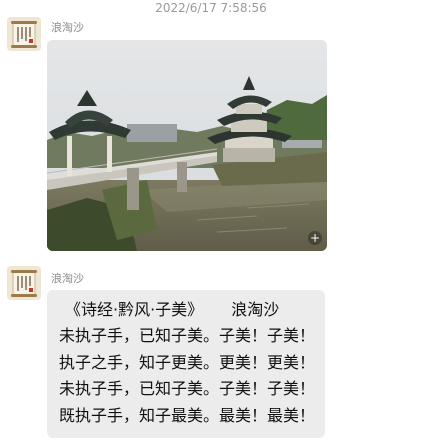 The image size is (422, 445). What do you see at coordinates (255, 309) in the screenshot?
I see `poem-author: 浪淘沙` at bounding box center [255, 309].